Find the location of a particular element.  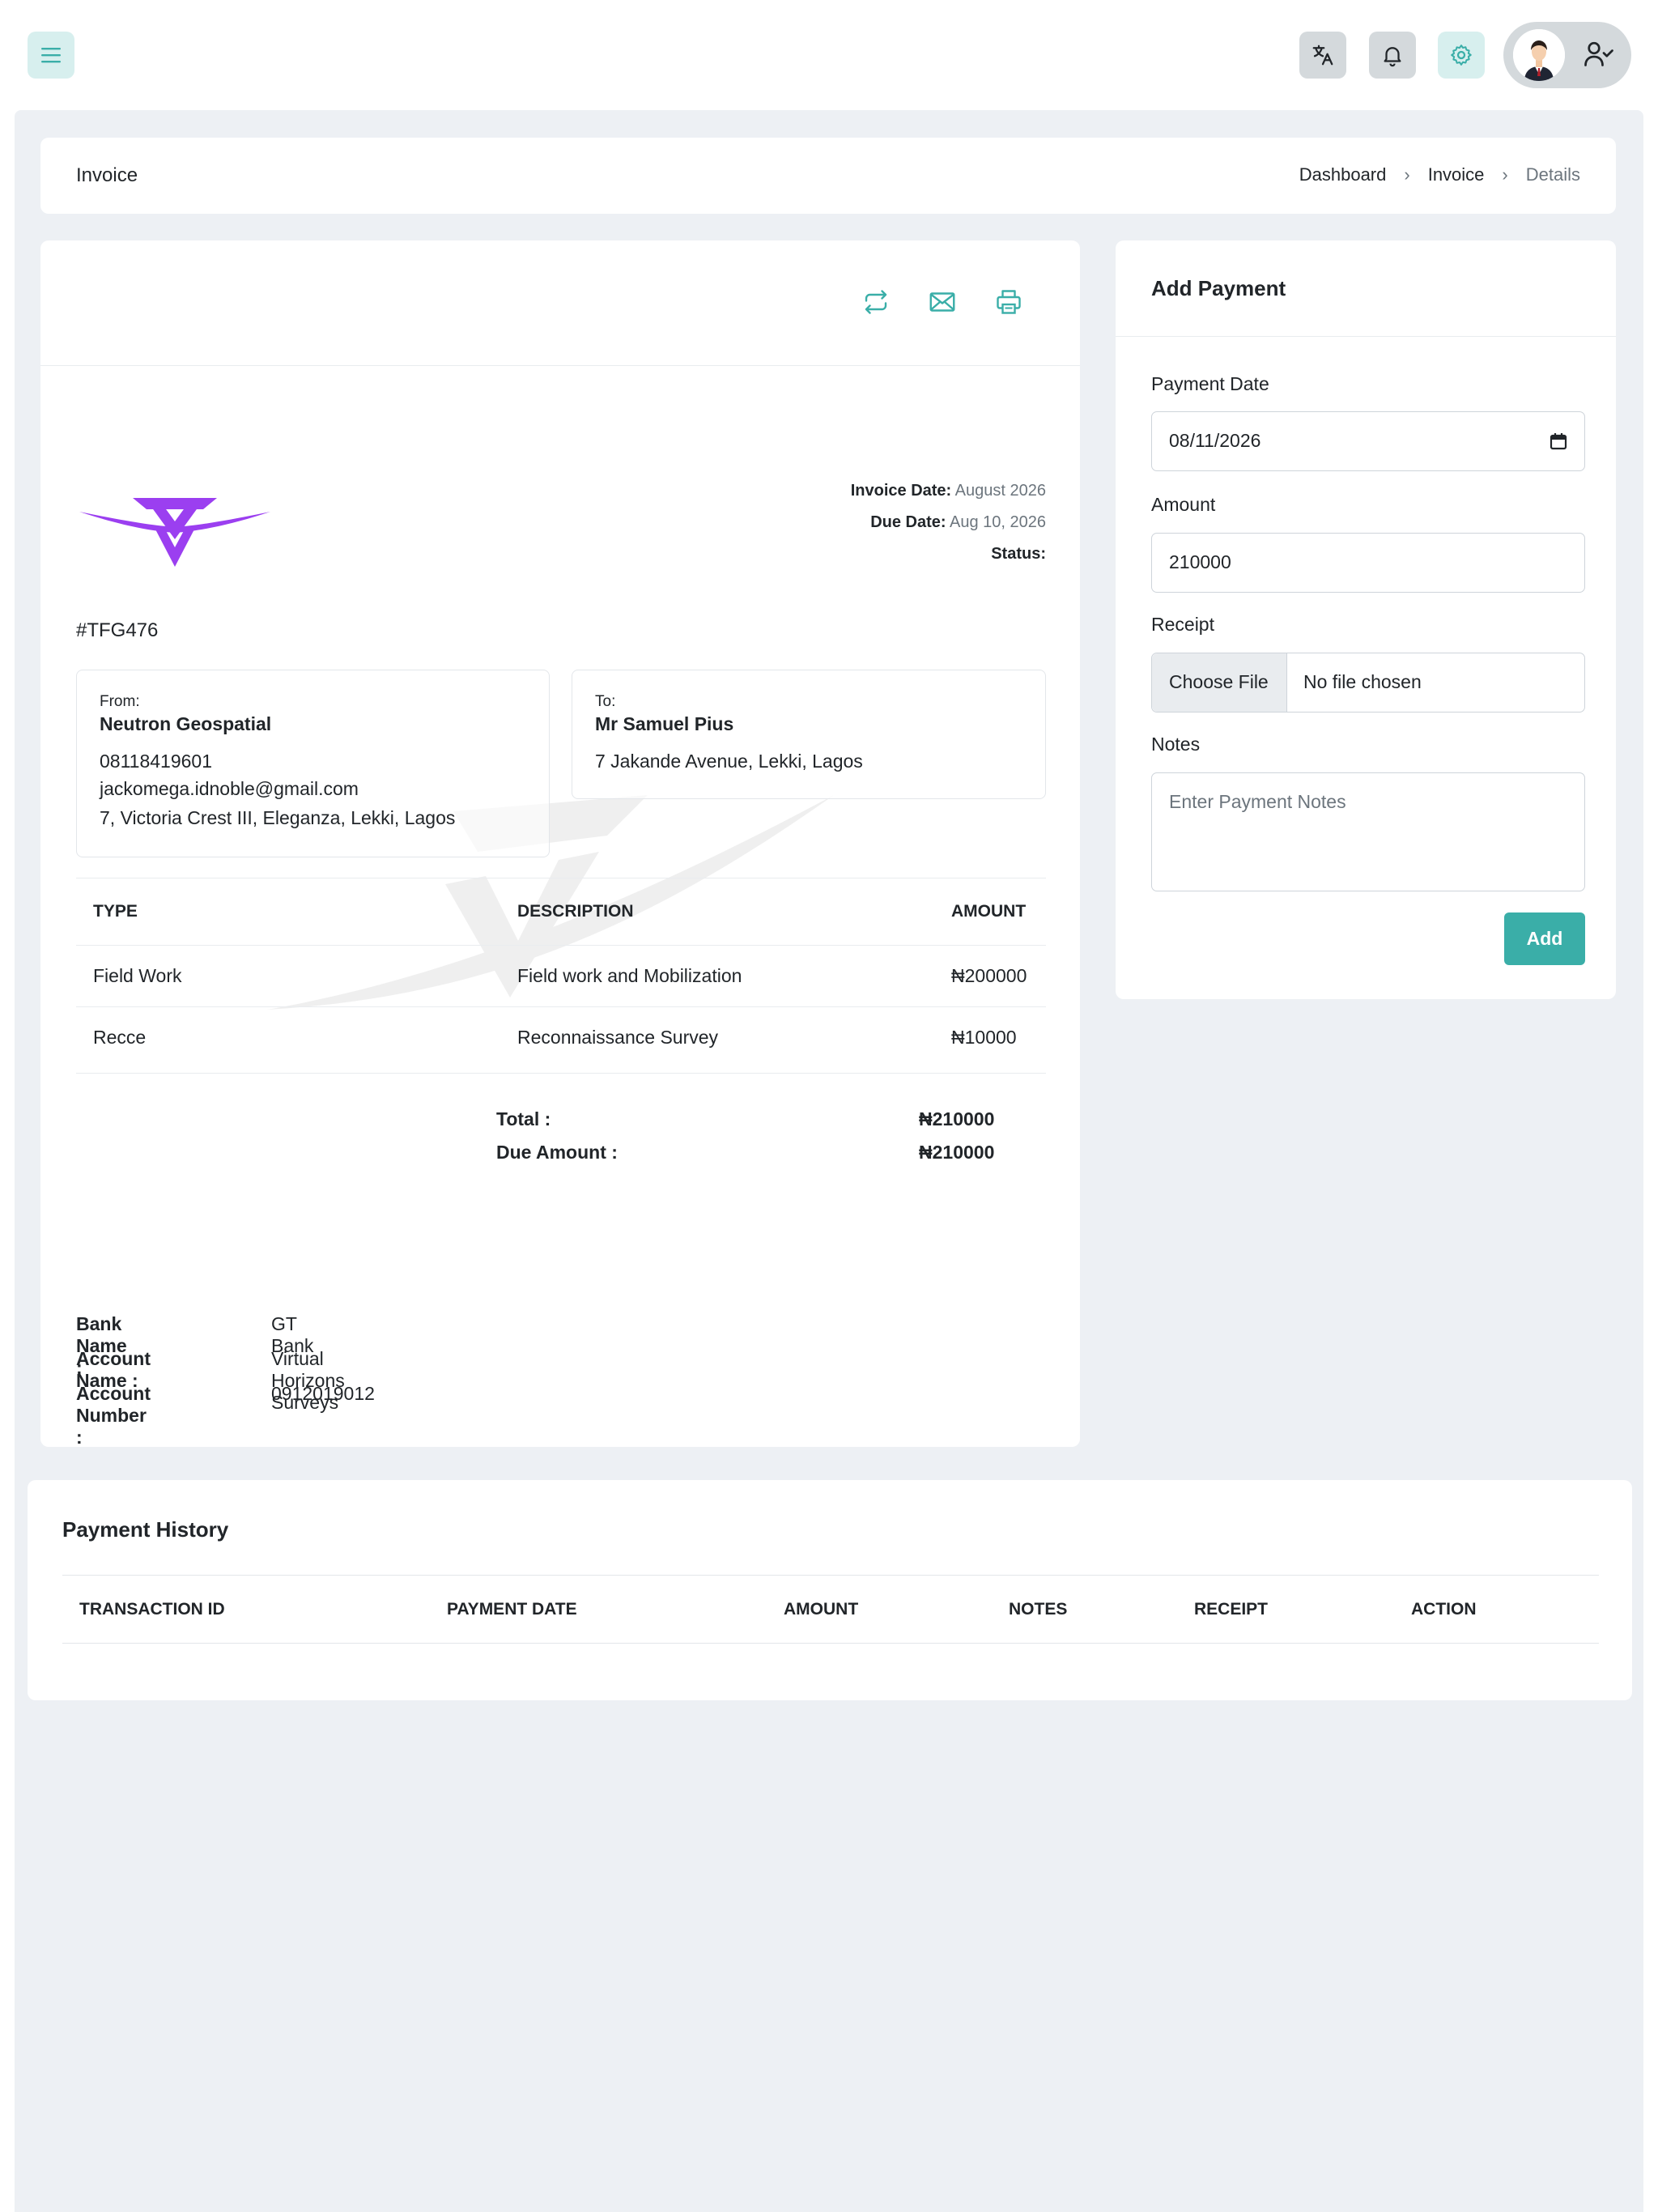

menu-icon is located at coordinates (51, 55).